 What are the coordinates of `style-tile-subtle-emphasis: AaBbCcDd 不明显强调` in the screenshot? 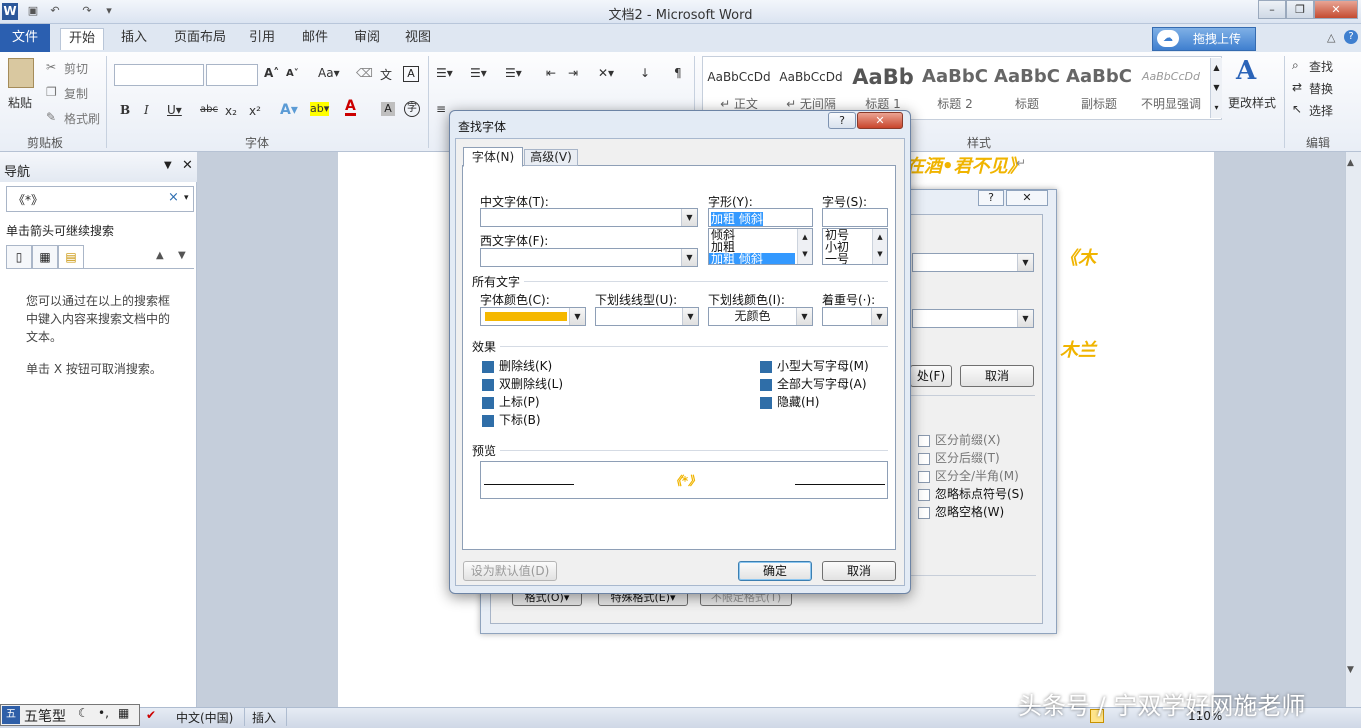 It's located at (1171, 86).